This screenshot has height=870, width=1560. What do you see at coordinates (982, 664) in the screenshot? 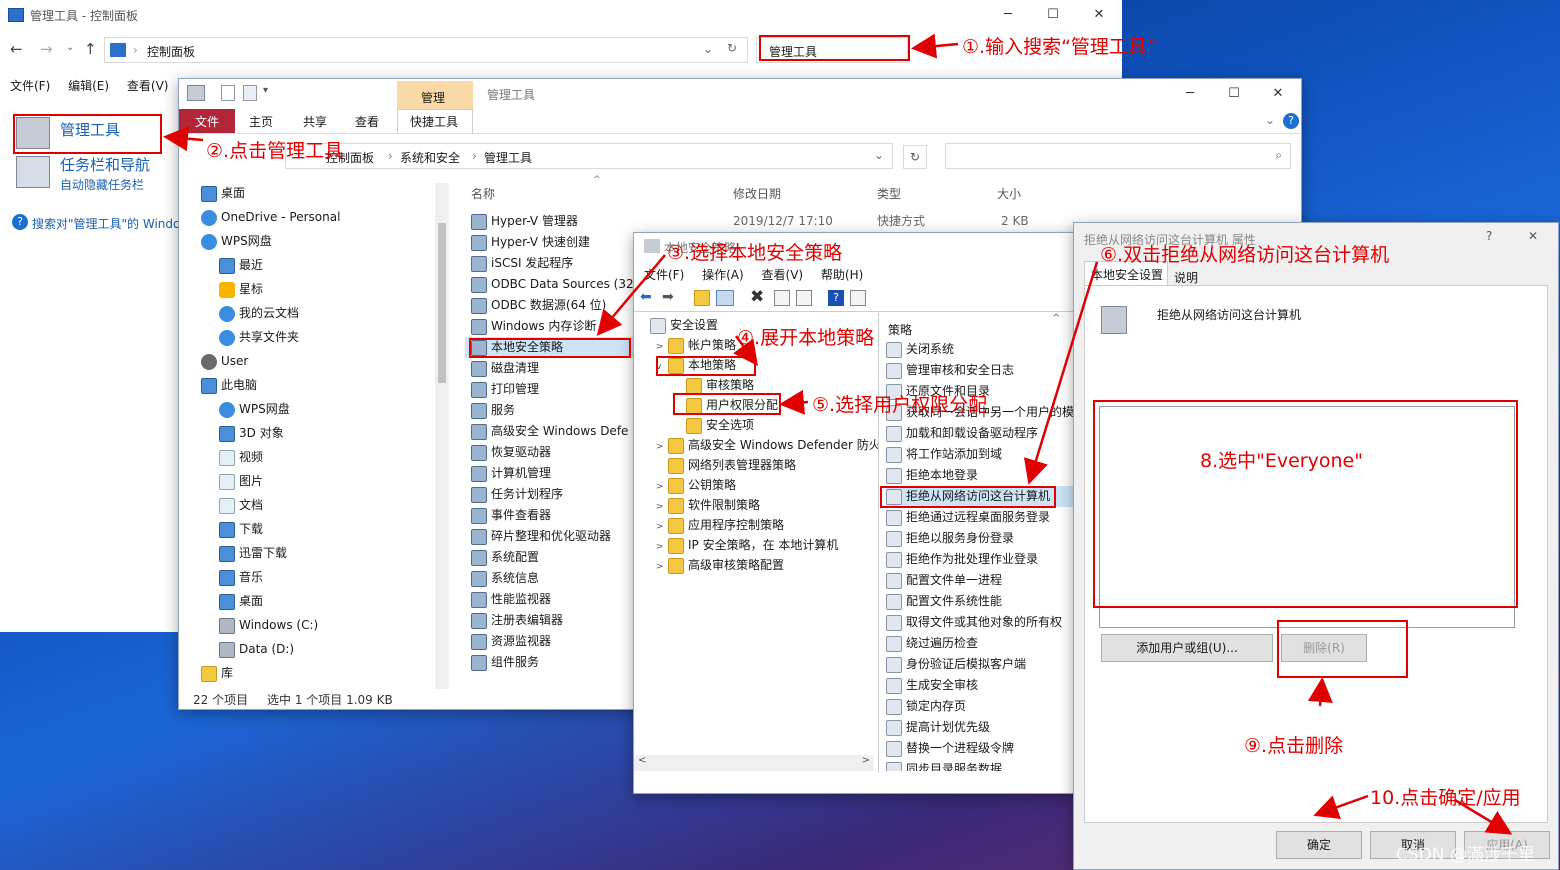
I see `policy-row: 身份验证后模拟客户端` at bounding box center [982, 664].